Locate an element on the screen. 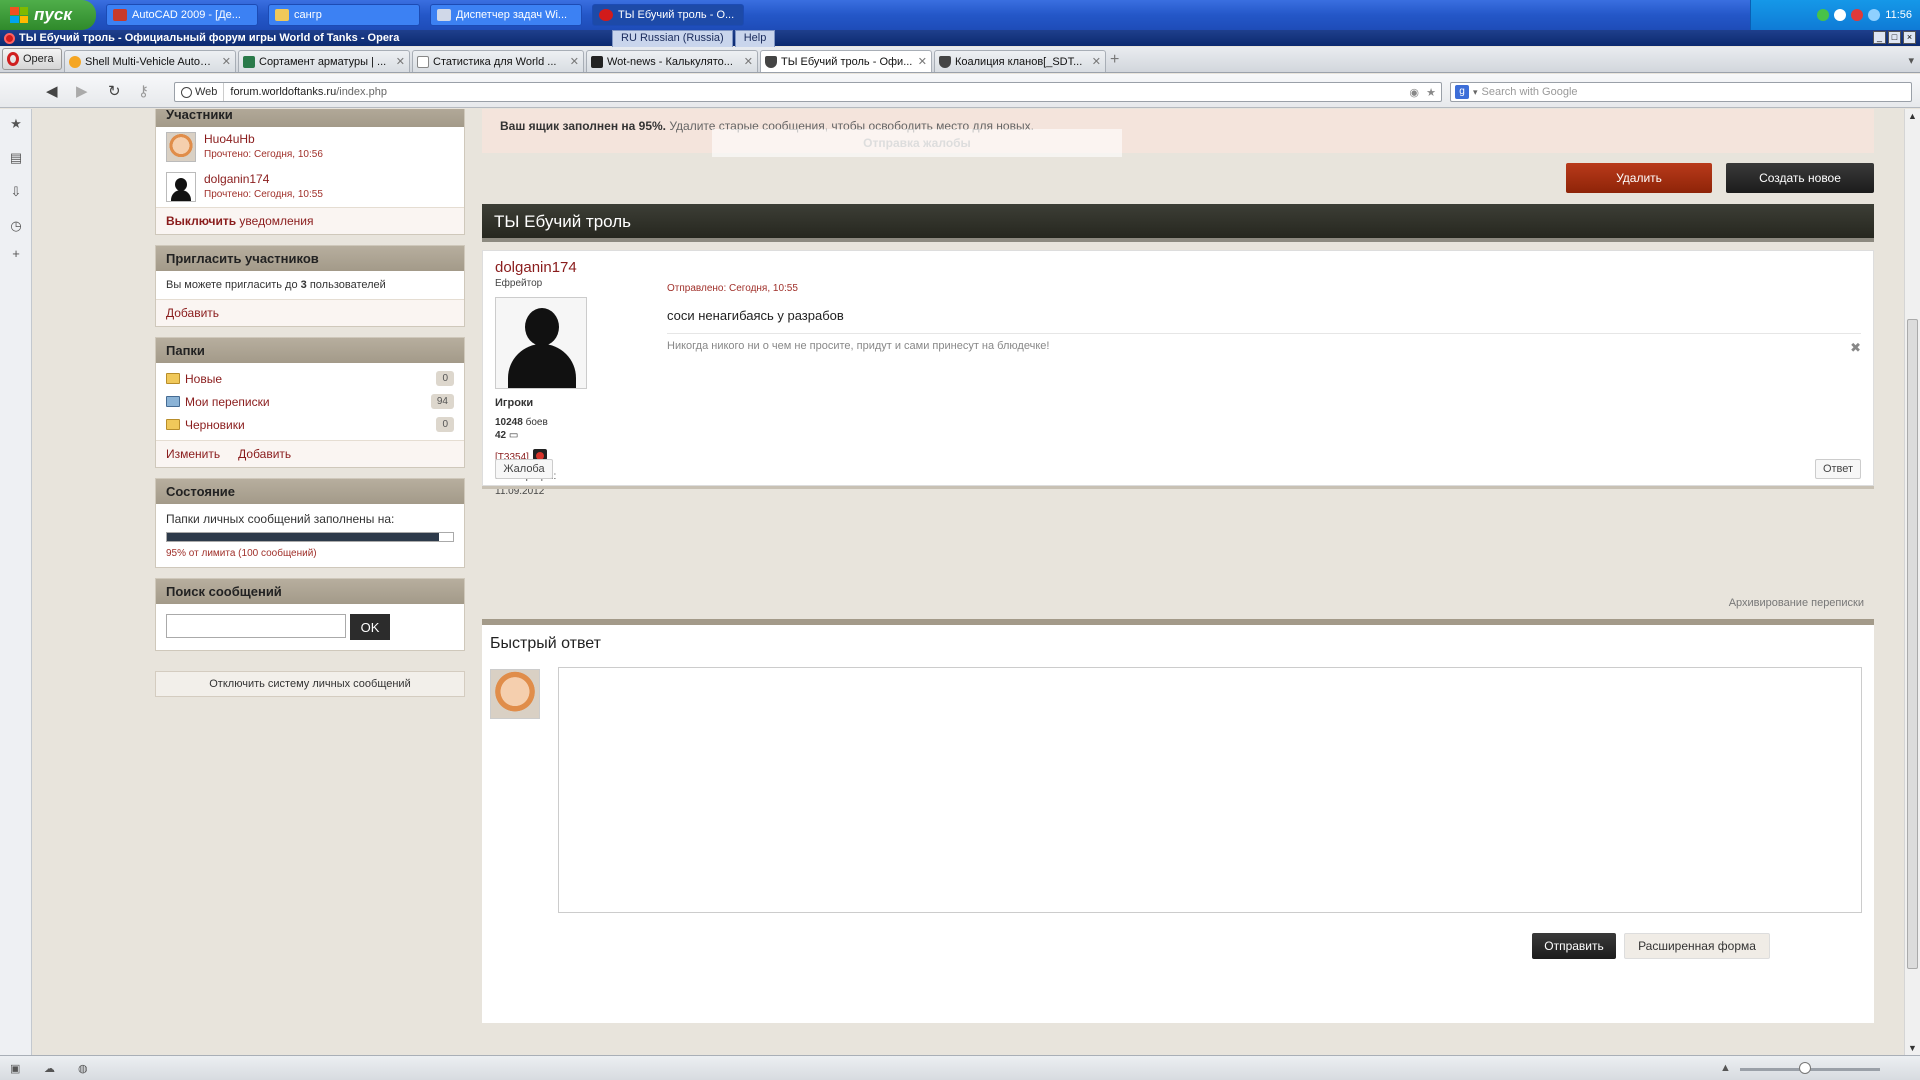 This screenshot has width=1920, height=1080. downloads-icon: ⇩ is located at coordinates (16, 192).